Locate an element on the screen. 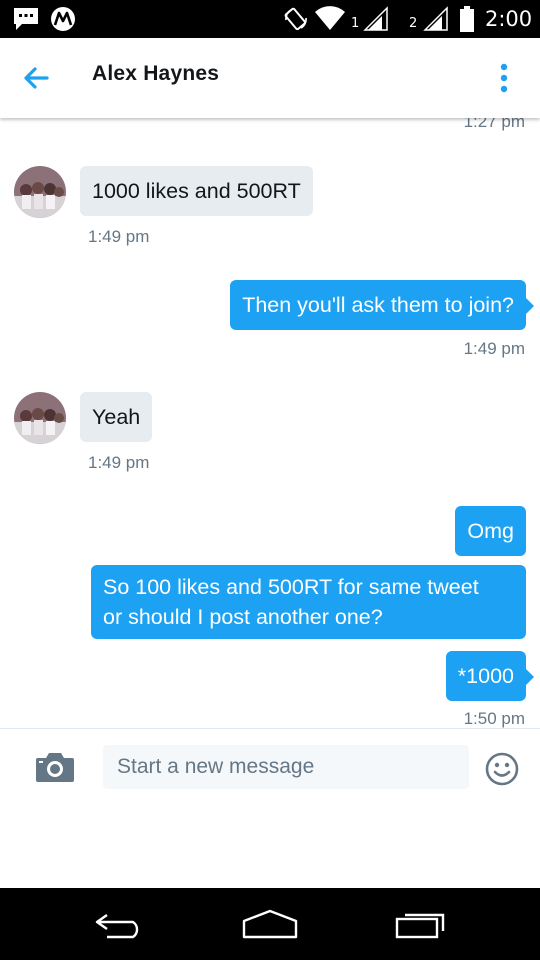 The height and width of the screenshot is (960, 540). status-bar: 1 2 2:00 is located at coordinates (270, 19).